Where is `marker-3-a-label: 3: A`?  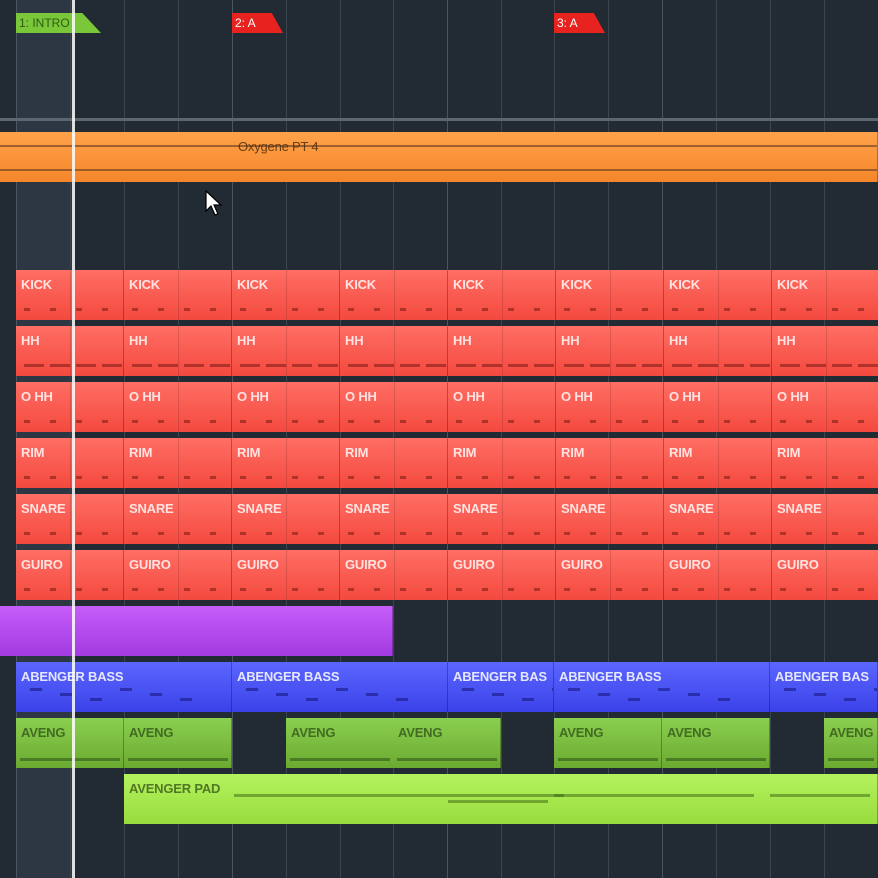 marker-3-a-label: 3: A is located at coordinates (567, 23).